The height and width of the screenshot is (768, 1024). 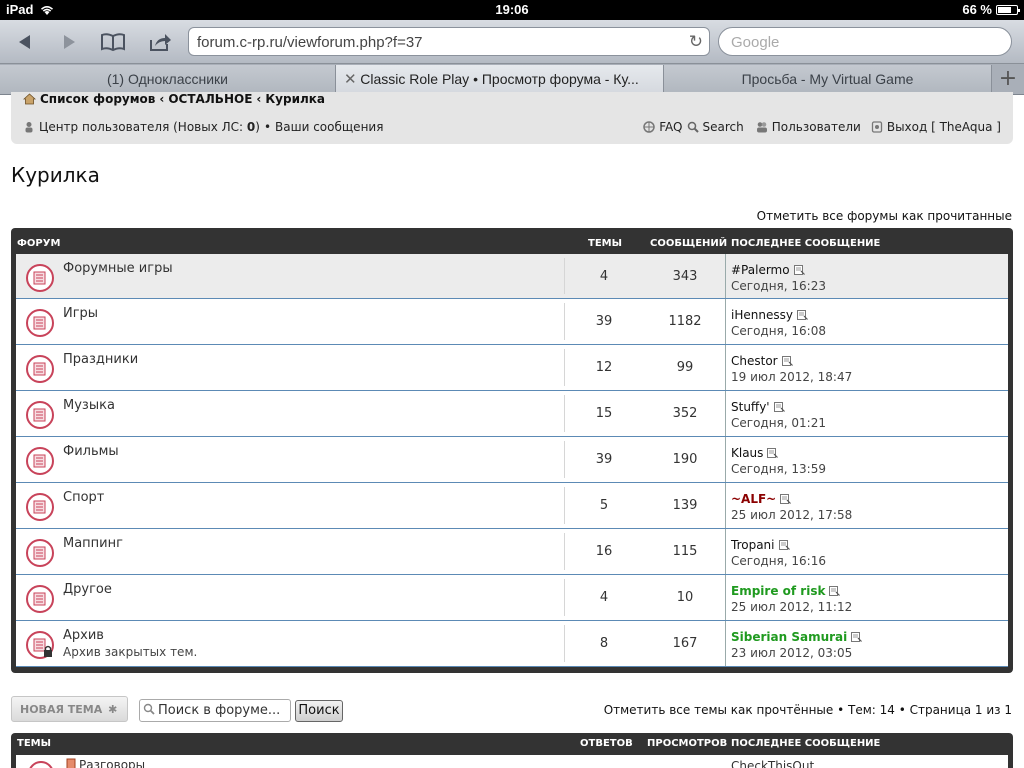 I want to click on forum-row: Спорт 5 139 ~ALF~ 25 июл 2012, 17:58, so click(x=512, y=506).